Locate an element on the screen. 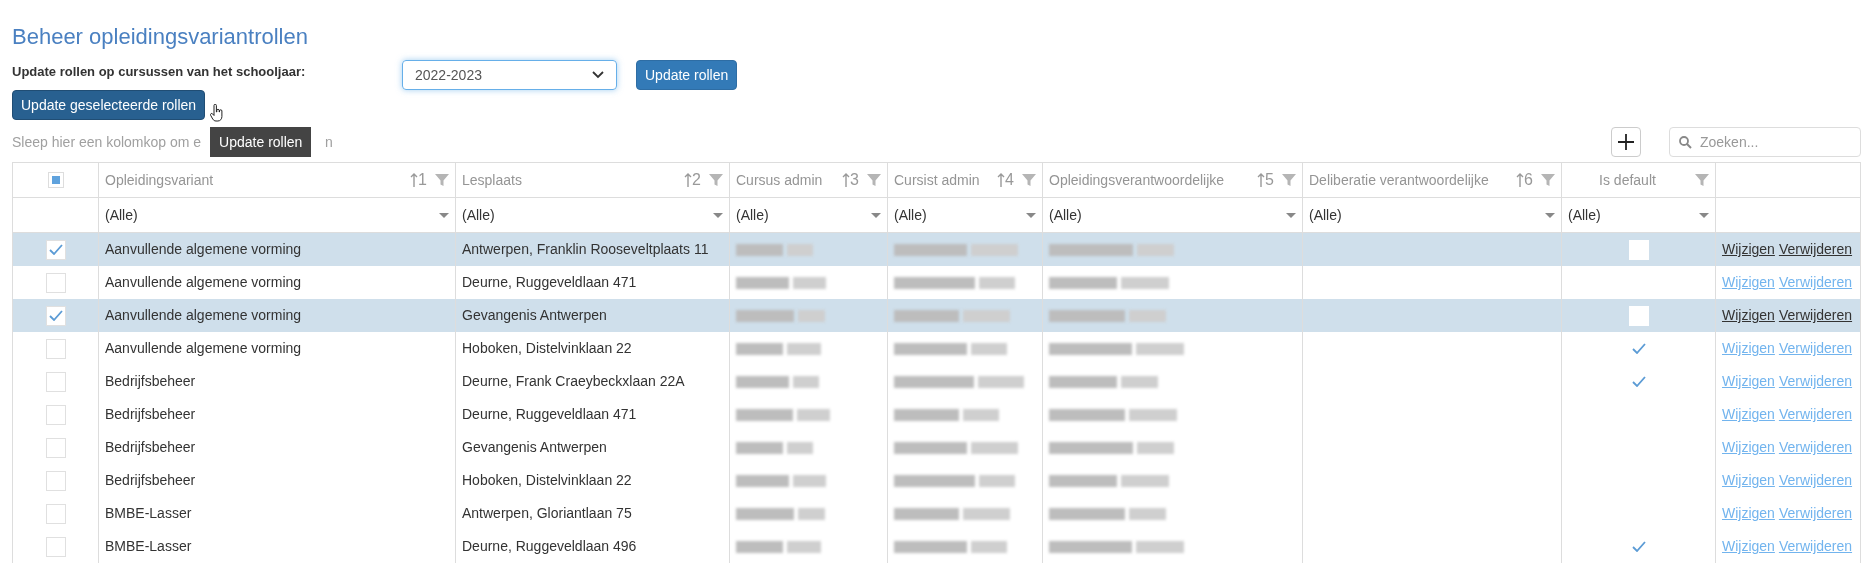 The width and height of the screenshot is (1873, 573). column-header: Cursus admin 3 is located at coordinates (809, 180).